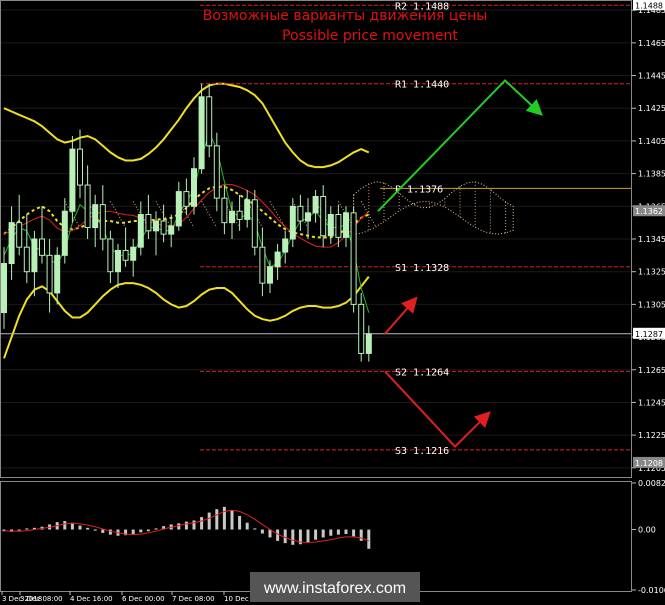 Image resolution: width=665 pixels, height=605 pixels. What do you see at coordinates (651, 483) in the screenshot?
I see `macd-y-tick-label: 0.00822` at bounding box center [651, 483].